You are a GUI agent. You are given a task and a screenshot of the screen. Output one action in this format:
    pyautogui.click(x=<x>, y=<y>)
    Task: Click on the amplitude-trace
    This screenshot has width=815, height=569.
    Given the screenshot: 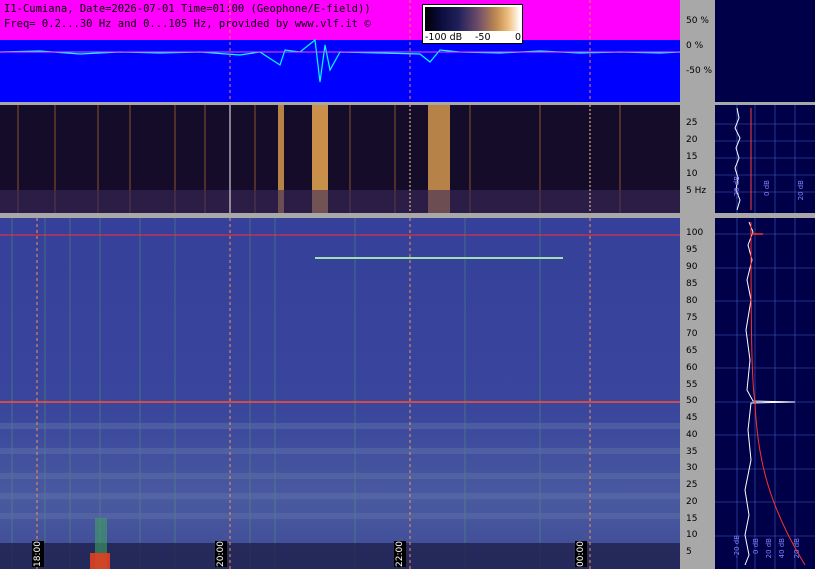 What is the action you would take?
    pyautogui.click(x=340, y=51)
    